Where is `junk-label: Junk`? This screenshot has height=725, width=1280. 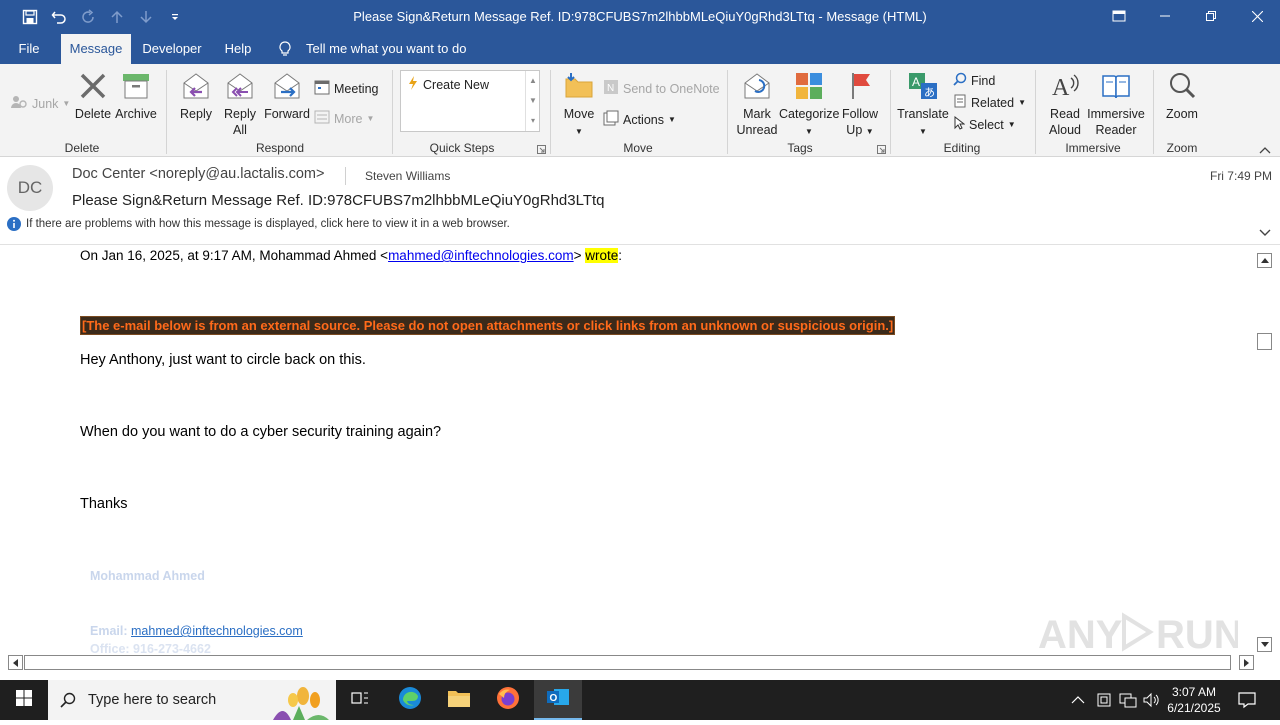
junk-label: Junk is located at coordinates (45, 103).